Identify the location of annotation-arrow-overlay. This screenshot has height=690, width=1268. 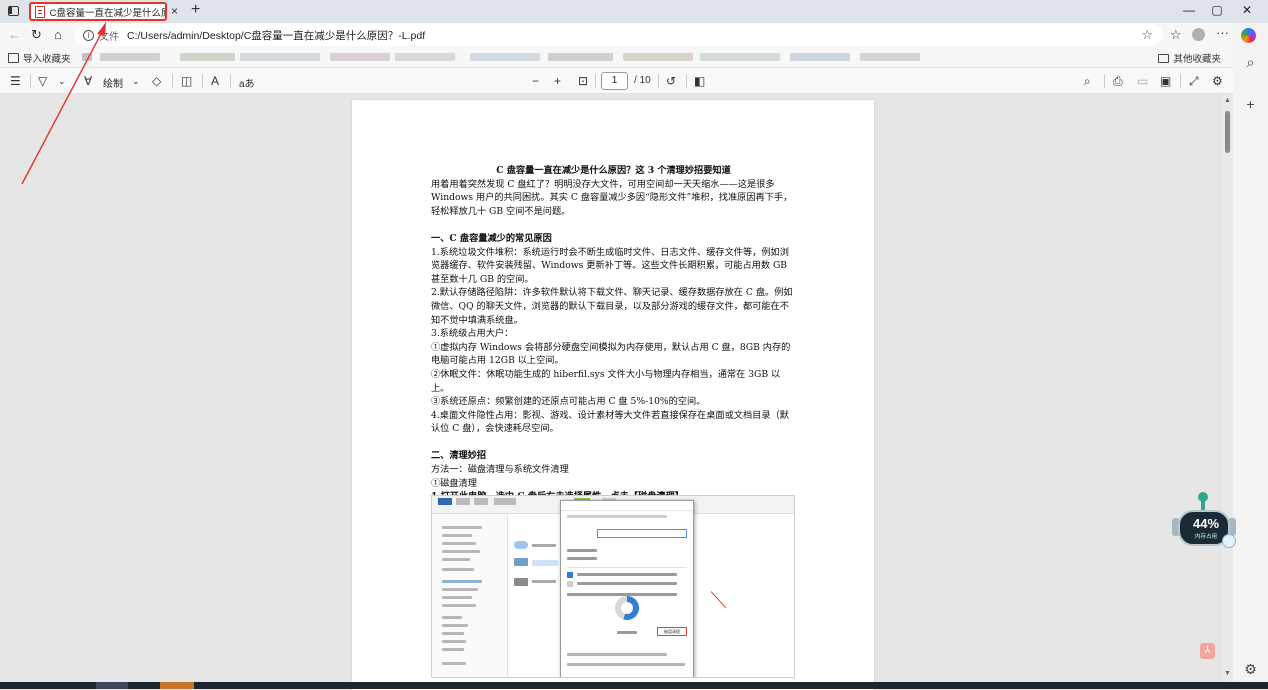
(63, 103).